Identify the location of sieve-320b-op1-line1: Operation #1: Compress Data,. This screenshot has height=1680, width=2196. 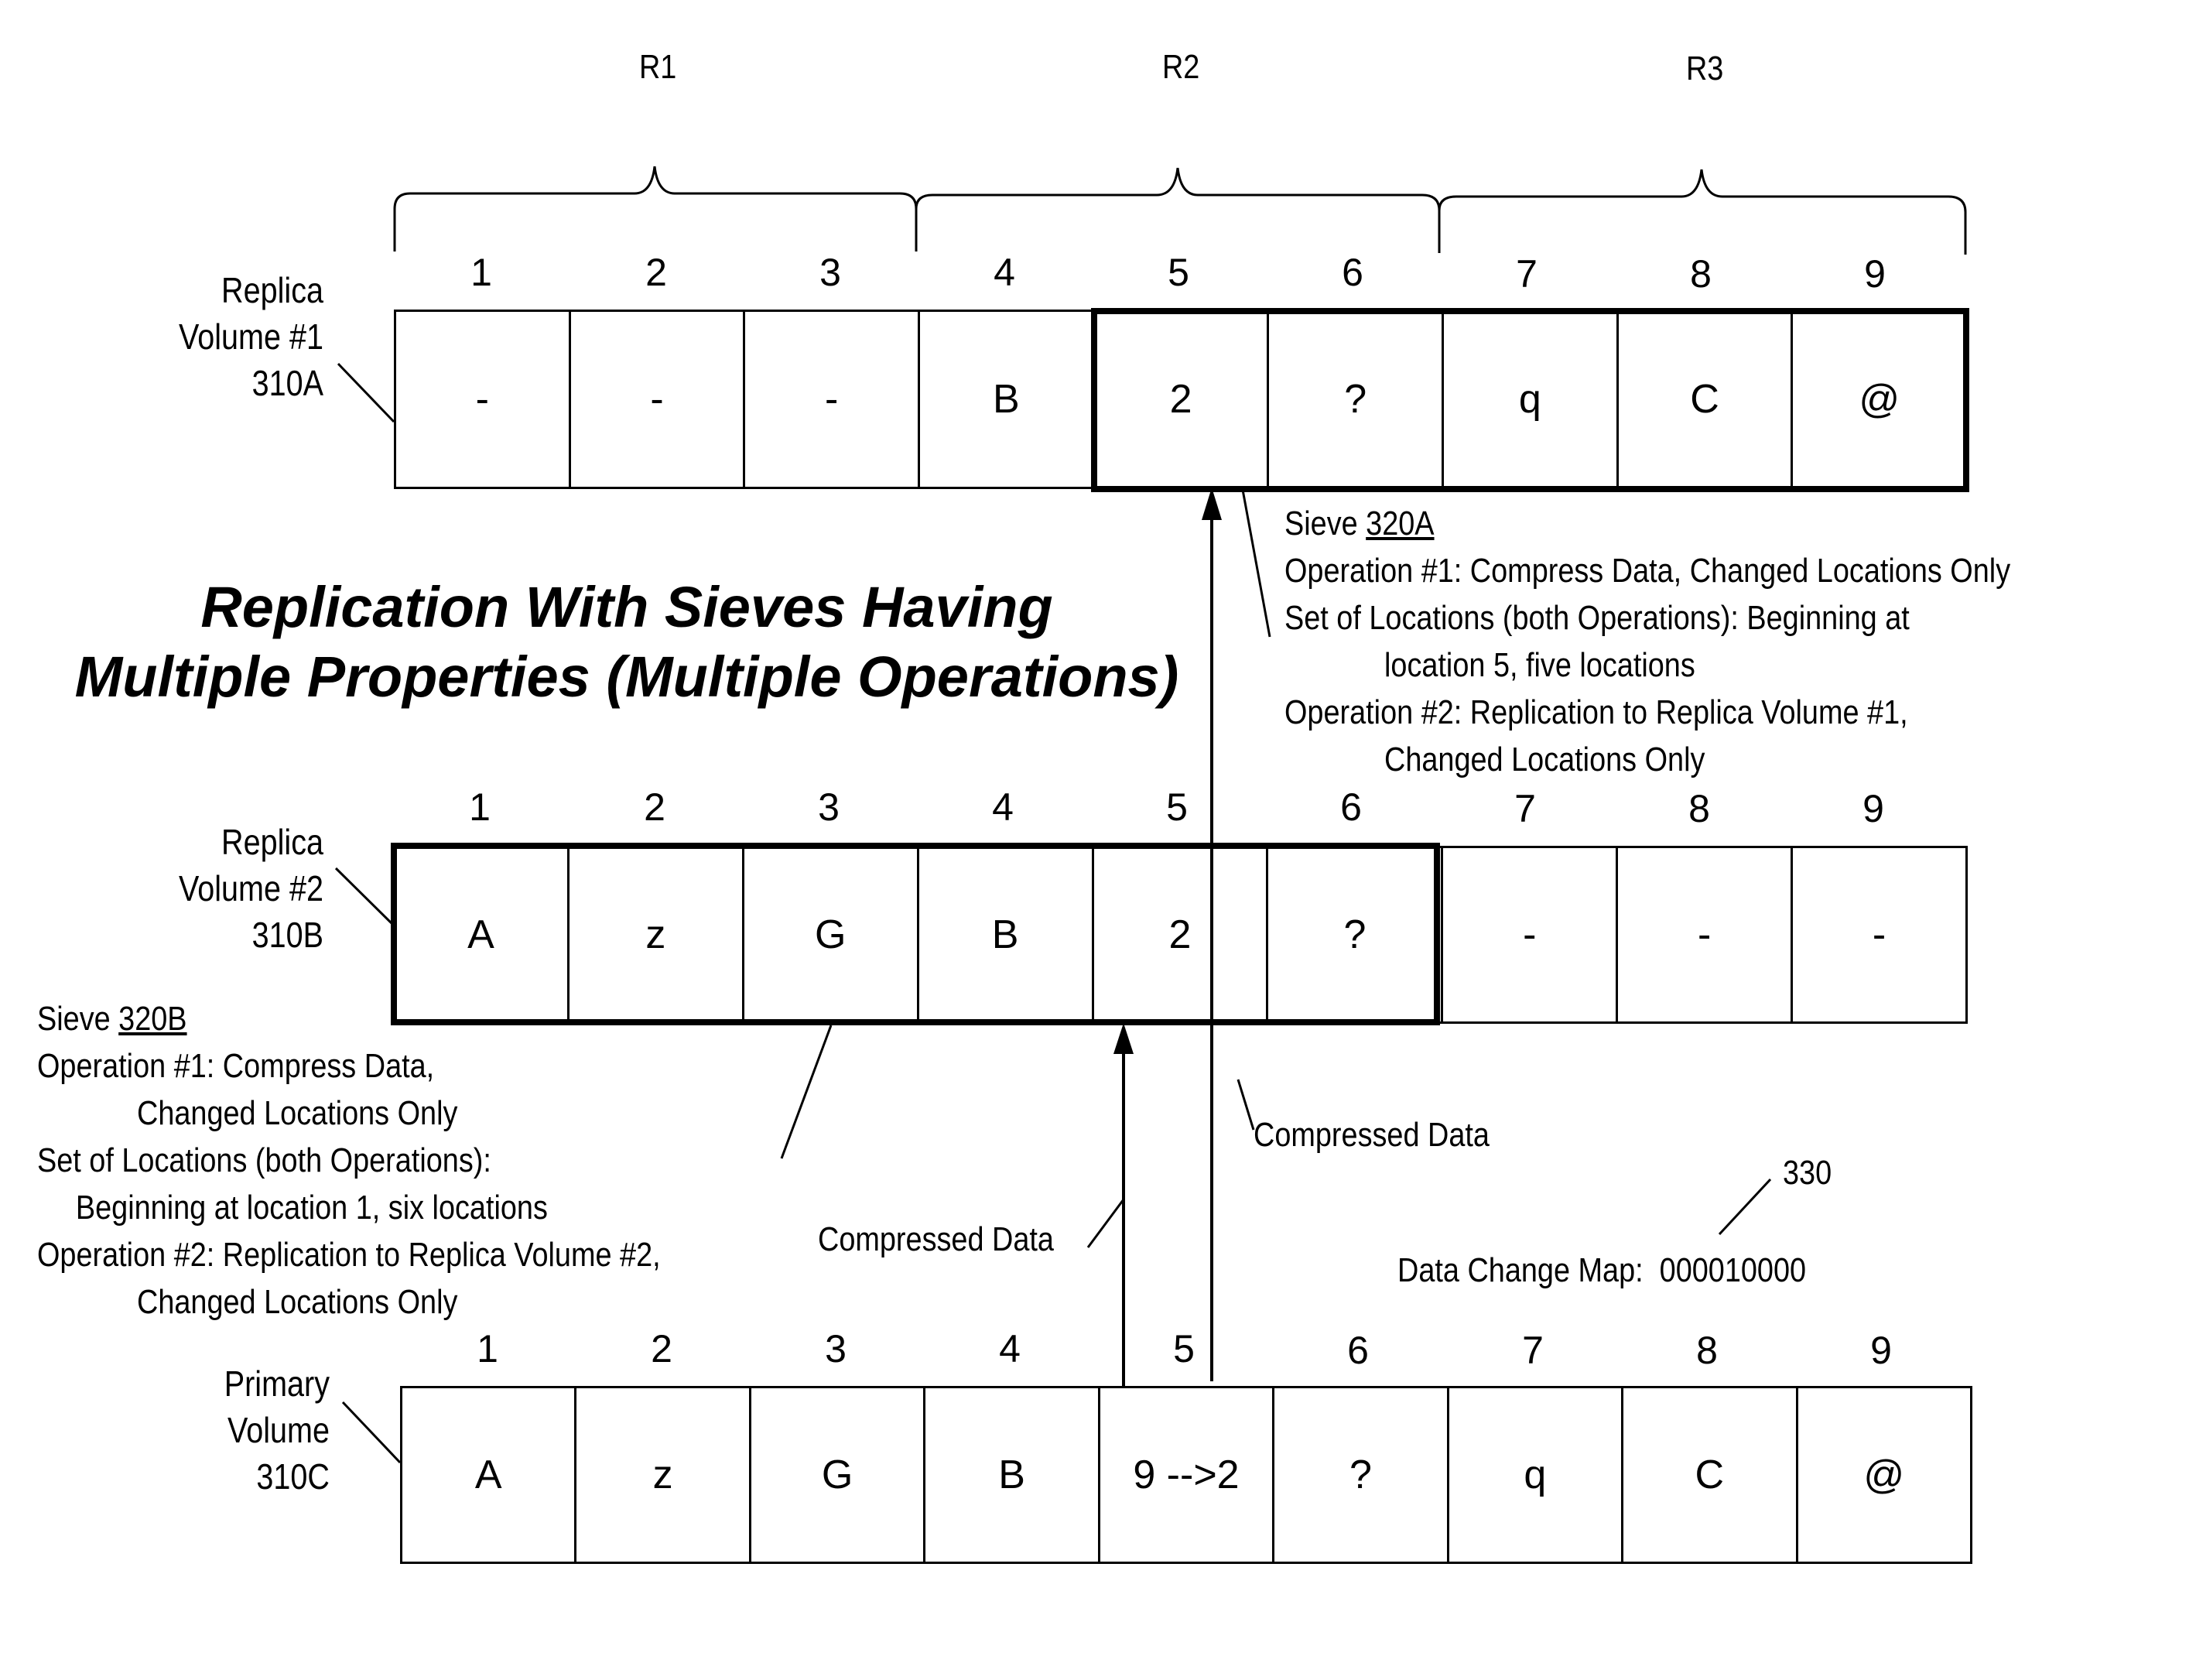
(236, 1066).